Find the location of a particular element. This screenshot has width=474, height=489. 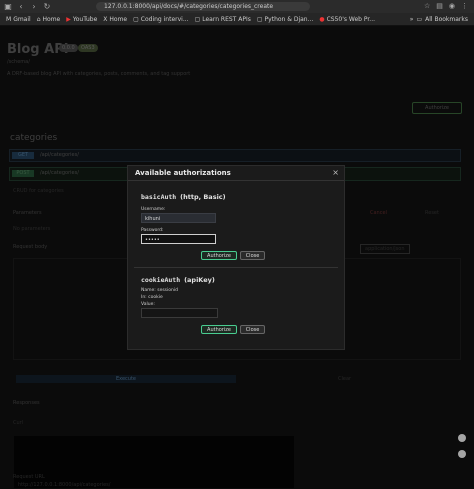

chevron-right-icon: » is located at coordinates (411, 19).